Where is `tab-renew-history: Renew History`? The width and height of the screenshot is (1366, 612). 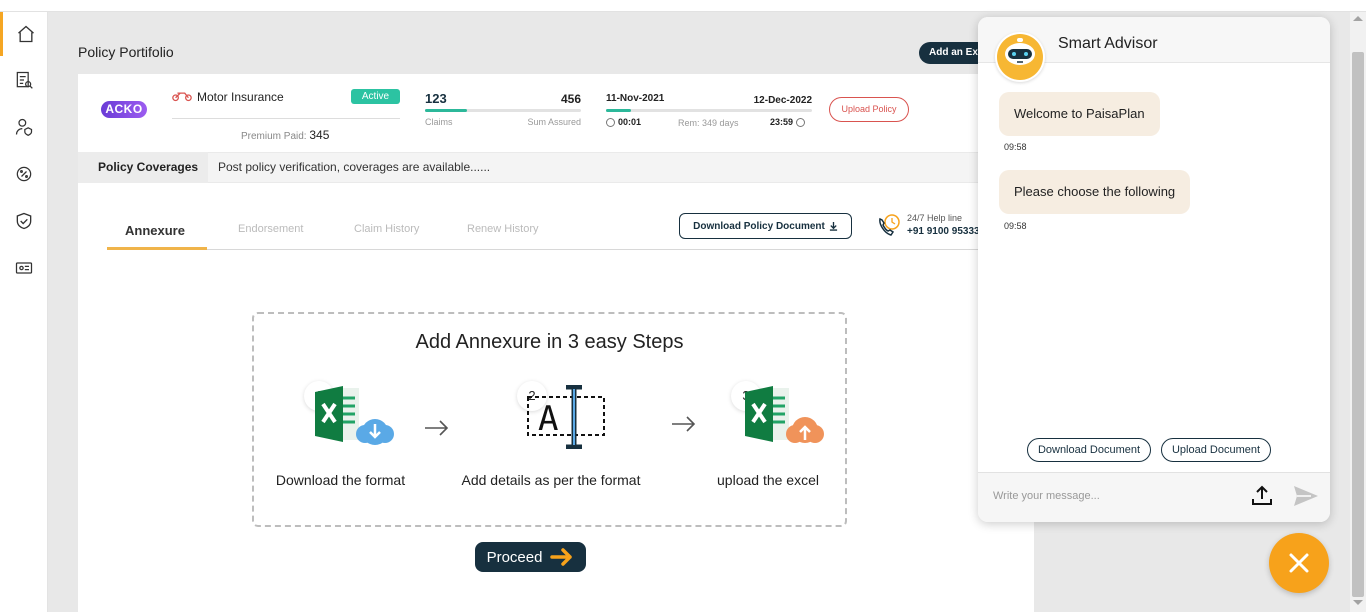
tab-renew-history: Renew History is located at coordinates (503, 229).